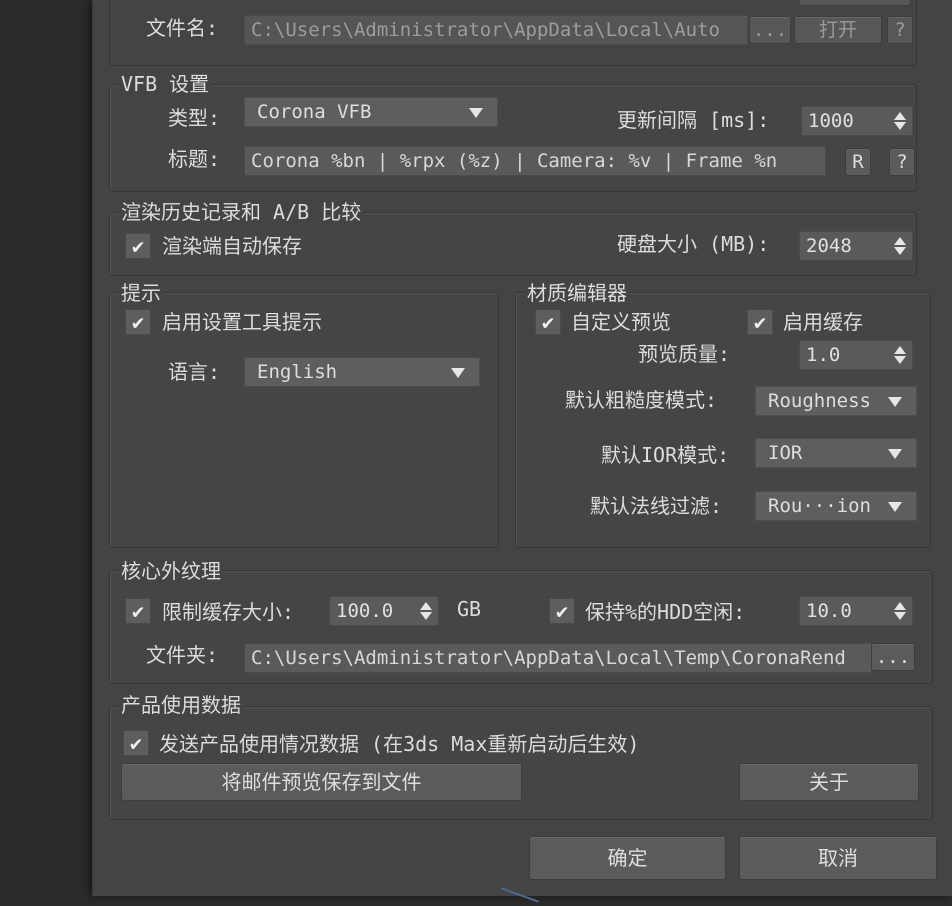 Image resolution: width=952 pixels, height=906 pixels. What do you see at coordinates (513, 33) in the screenshot?
I see `prev-group-border` at bounding box center [513, 33].